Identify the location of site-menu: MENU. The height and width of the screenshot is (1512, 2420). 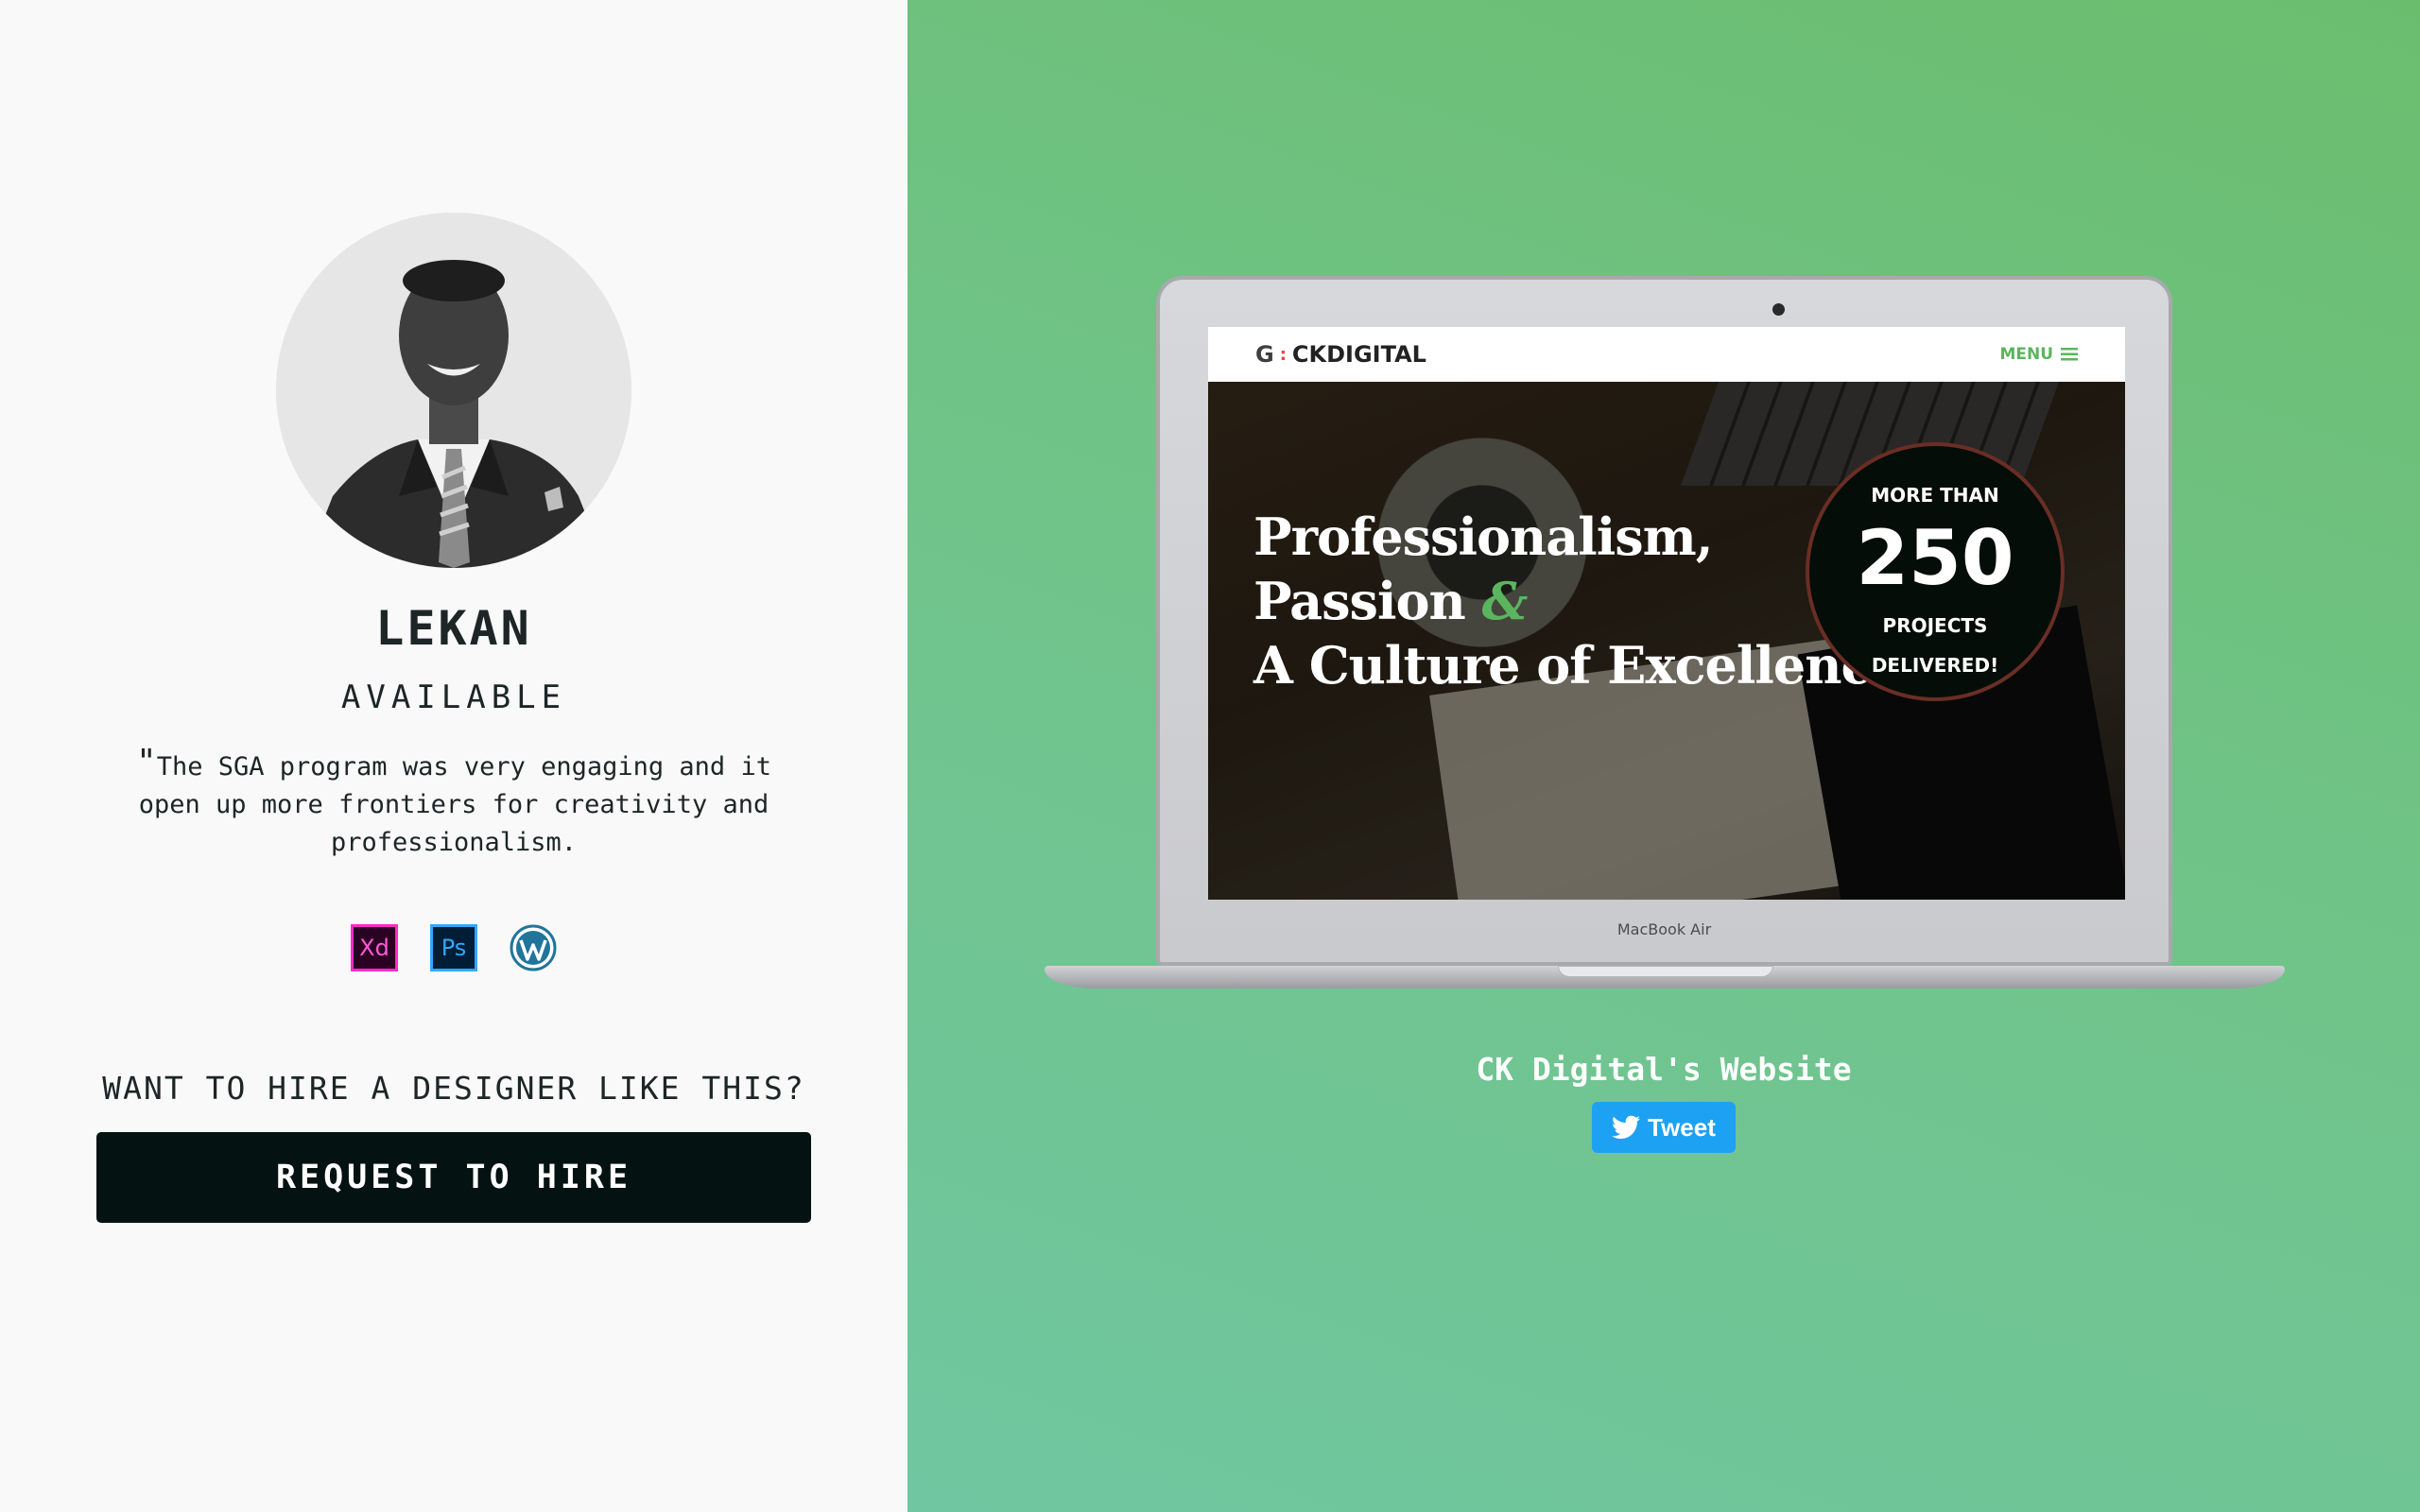
(2038, 354).